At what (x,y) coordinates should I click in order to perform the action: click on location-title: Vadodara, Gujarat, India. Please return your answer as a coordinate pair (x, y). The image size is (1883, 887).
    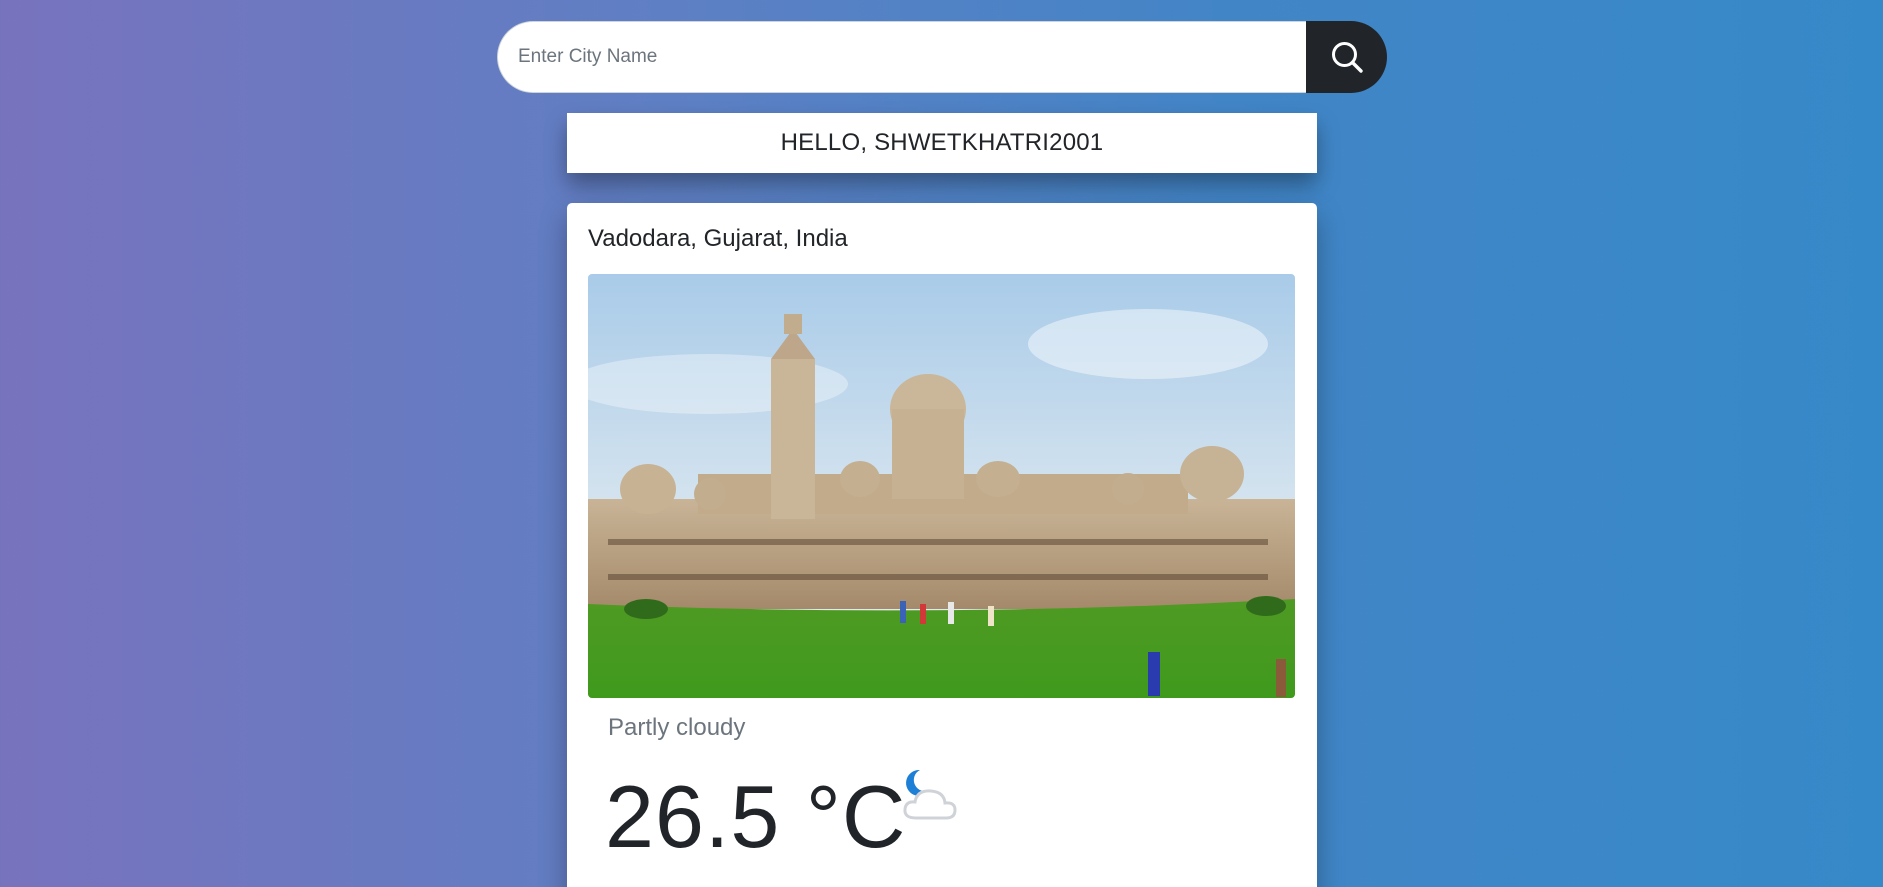
    Looking at the image, I should click on (718, 238).